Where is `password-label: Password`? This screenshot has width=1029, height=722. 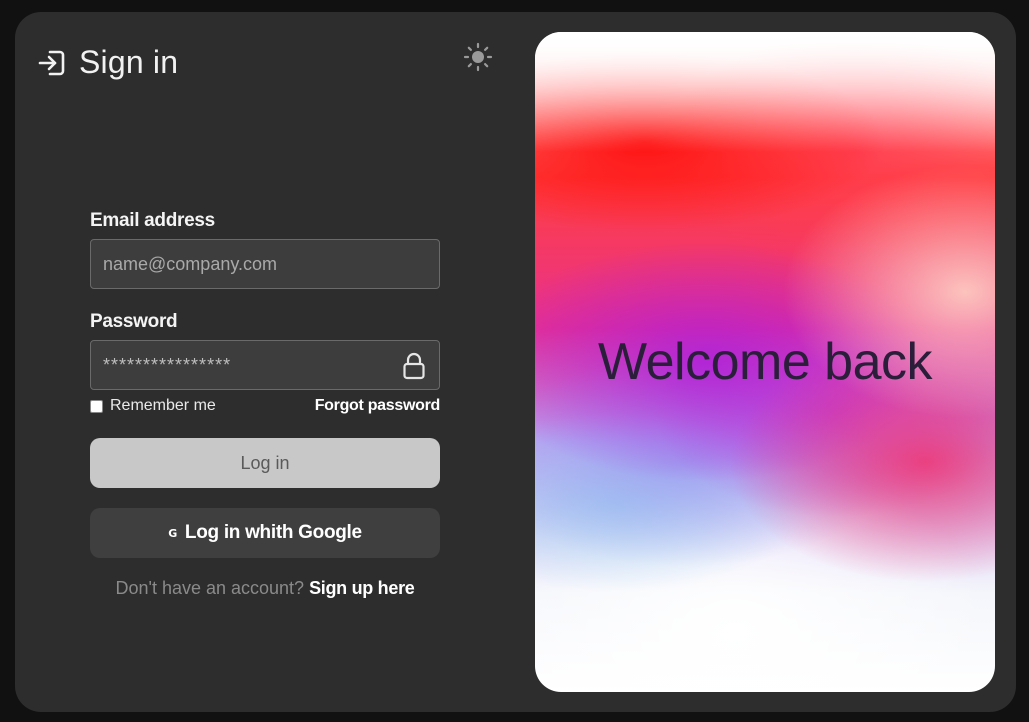 password-label: Password is located at coordinates (134, 321).